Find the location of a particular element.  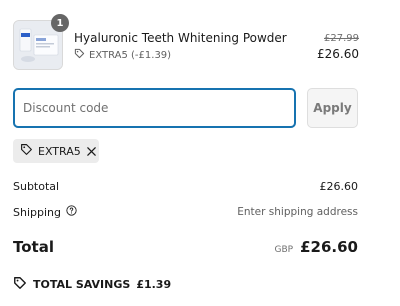

product-discount: EXTRA5 (-£1.39) is located at coordinates (122, 55).